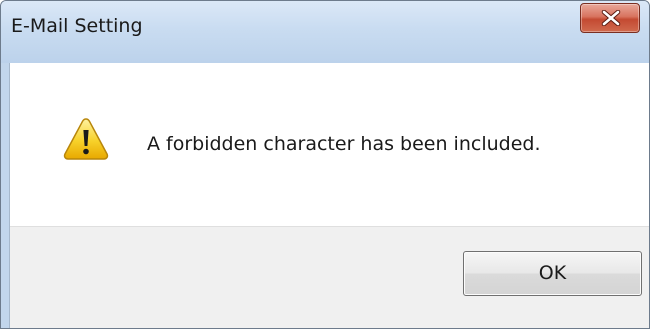 The height and width of the screenshot is (329, 650). Describe the element at coordinates (77, 26) in the screenshot. I see `window-title: E-Mail Setting` at that location.